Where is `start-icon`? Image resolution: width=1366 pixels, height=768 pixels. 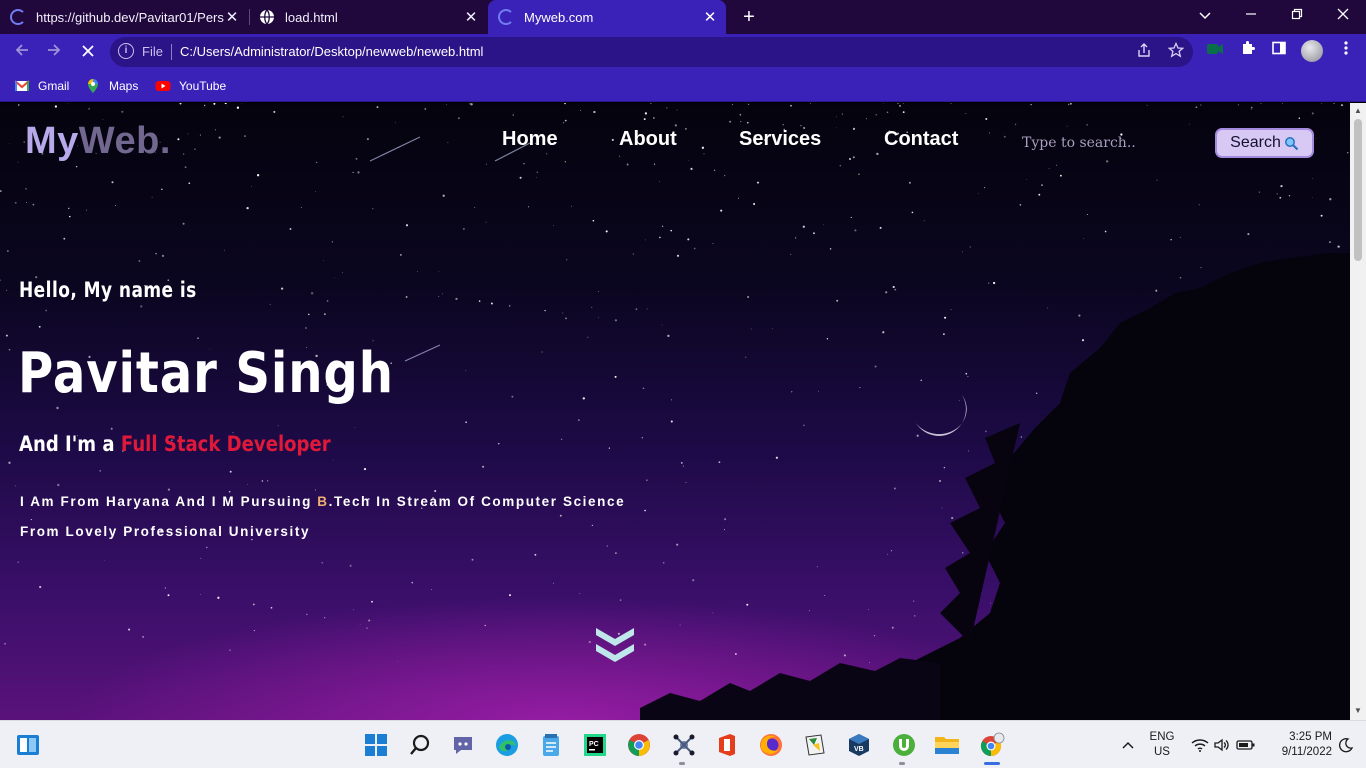 start-icon is located at coordinates (376, 745).